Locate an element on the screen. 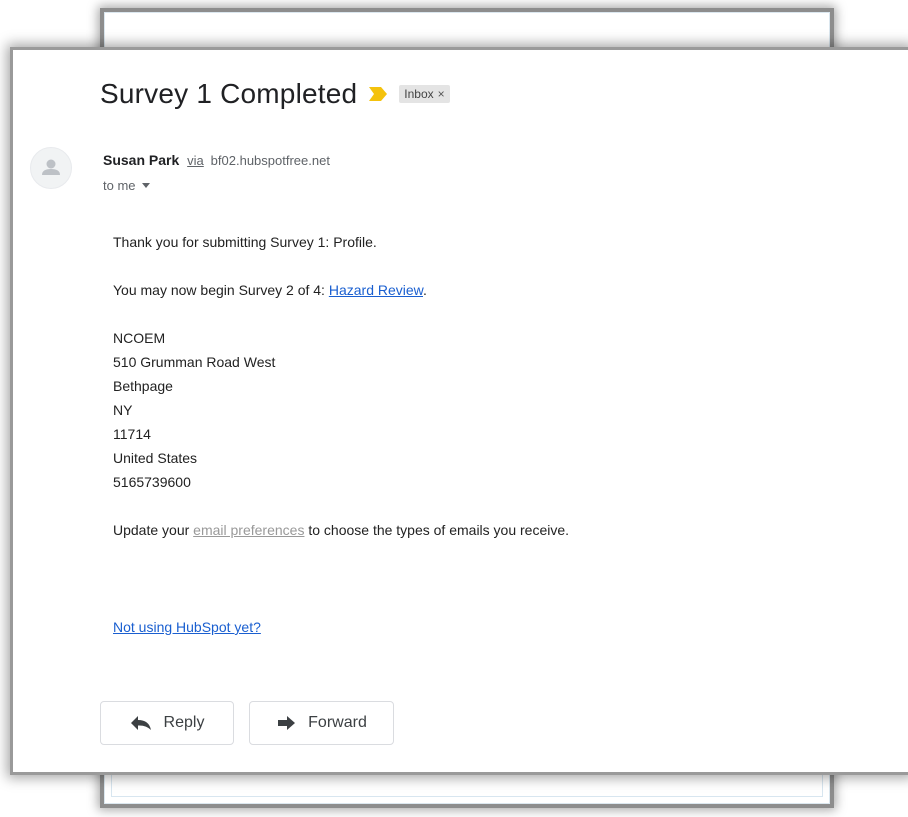 The height and width of the screenshot is (817, 908). email-subject: Survey 1 Completed is located at coordinates (229, 93).